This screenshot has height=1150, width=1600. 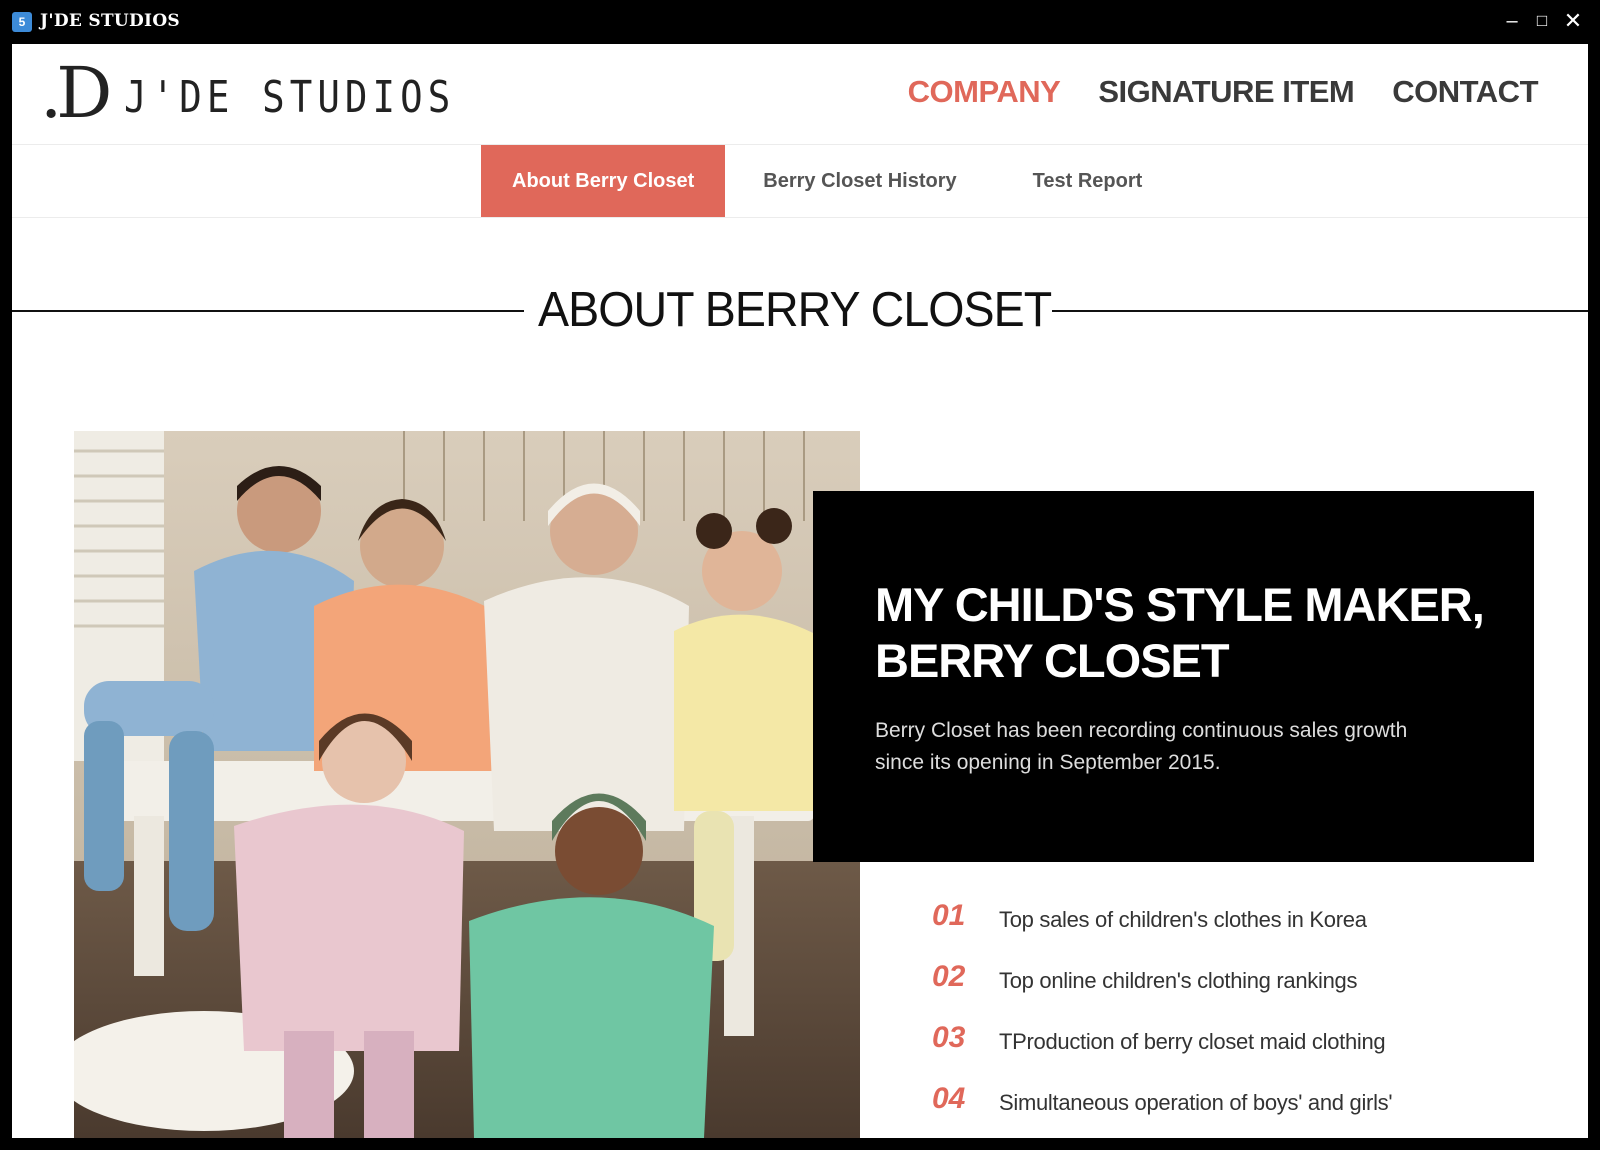 I want to click on feature-text: Top sales of children's clothes in Korea, so click(x=1183, y=919).